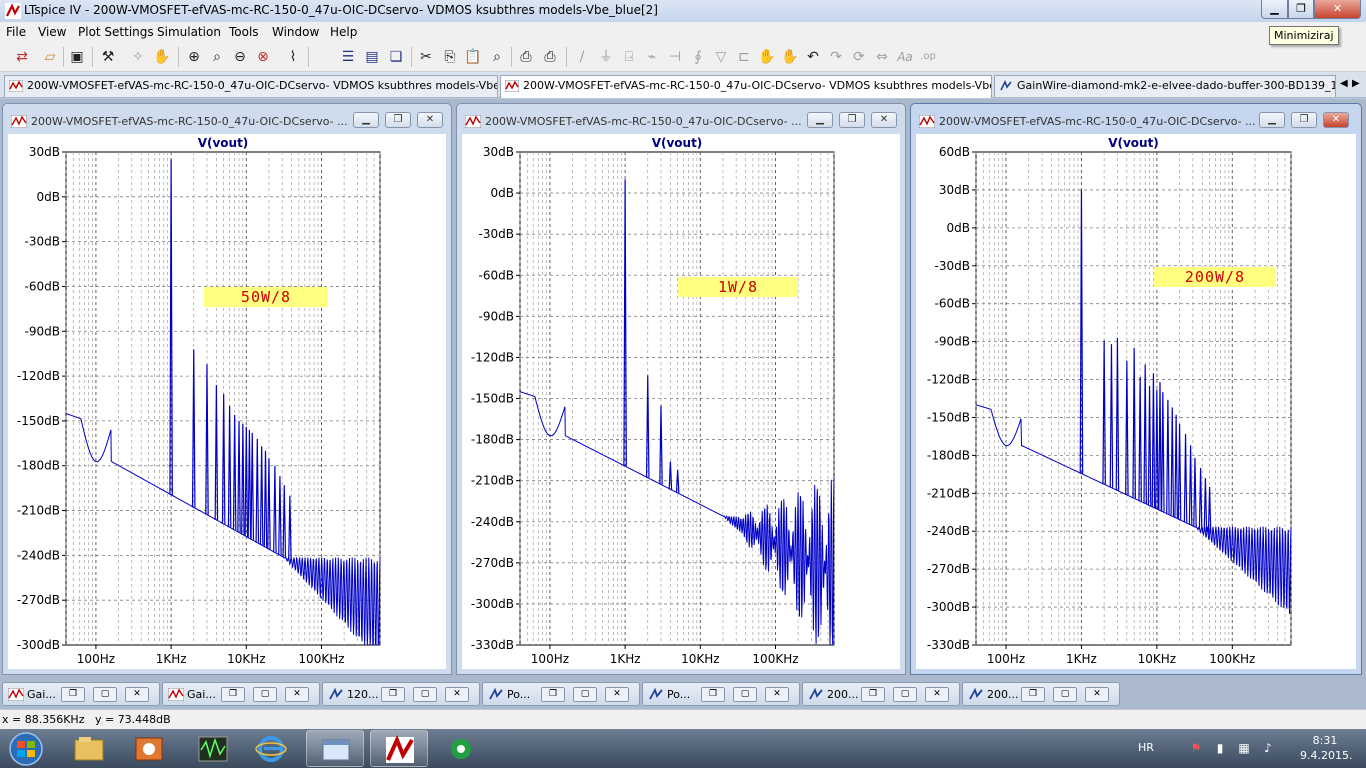  I want to click on undo-icon: ↶, so click(813, 57).